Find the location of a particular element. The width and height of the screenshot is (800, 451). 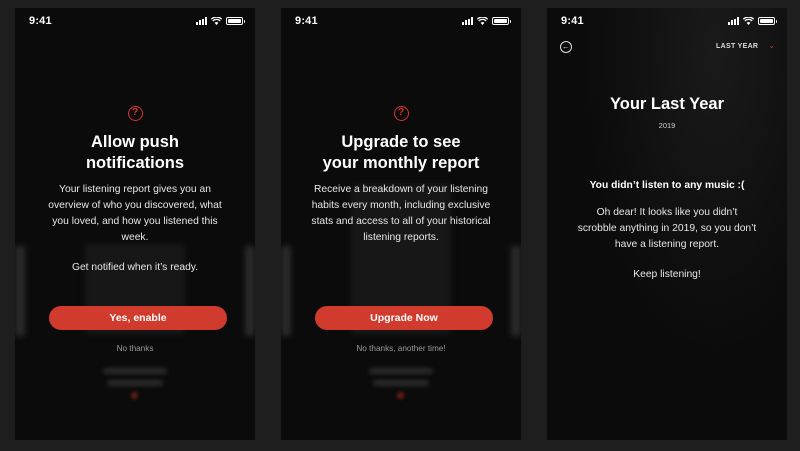

empty-state-heading: You didn’t listen to any music :( is located at coordinates (667, 185).